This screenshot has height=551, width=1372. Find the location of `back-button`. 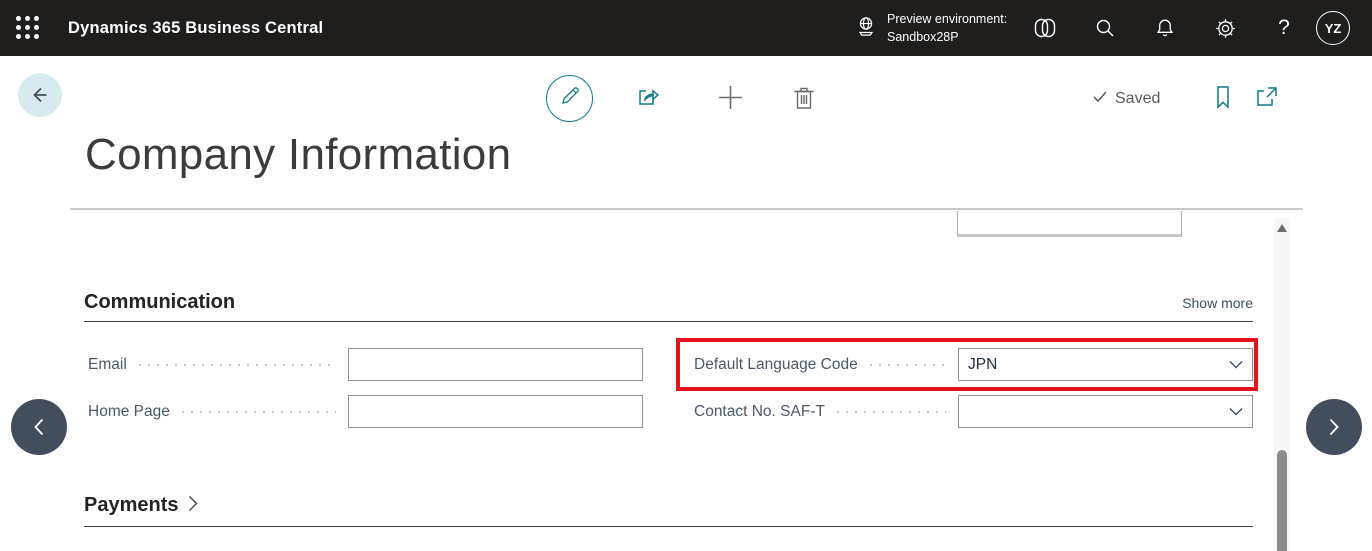

back-button is located at coordinates (40, 95).